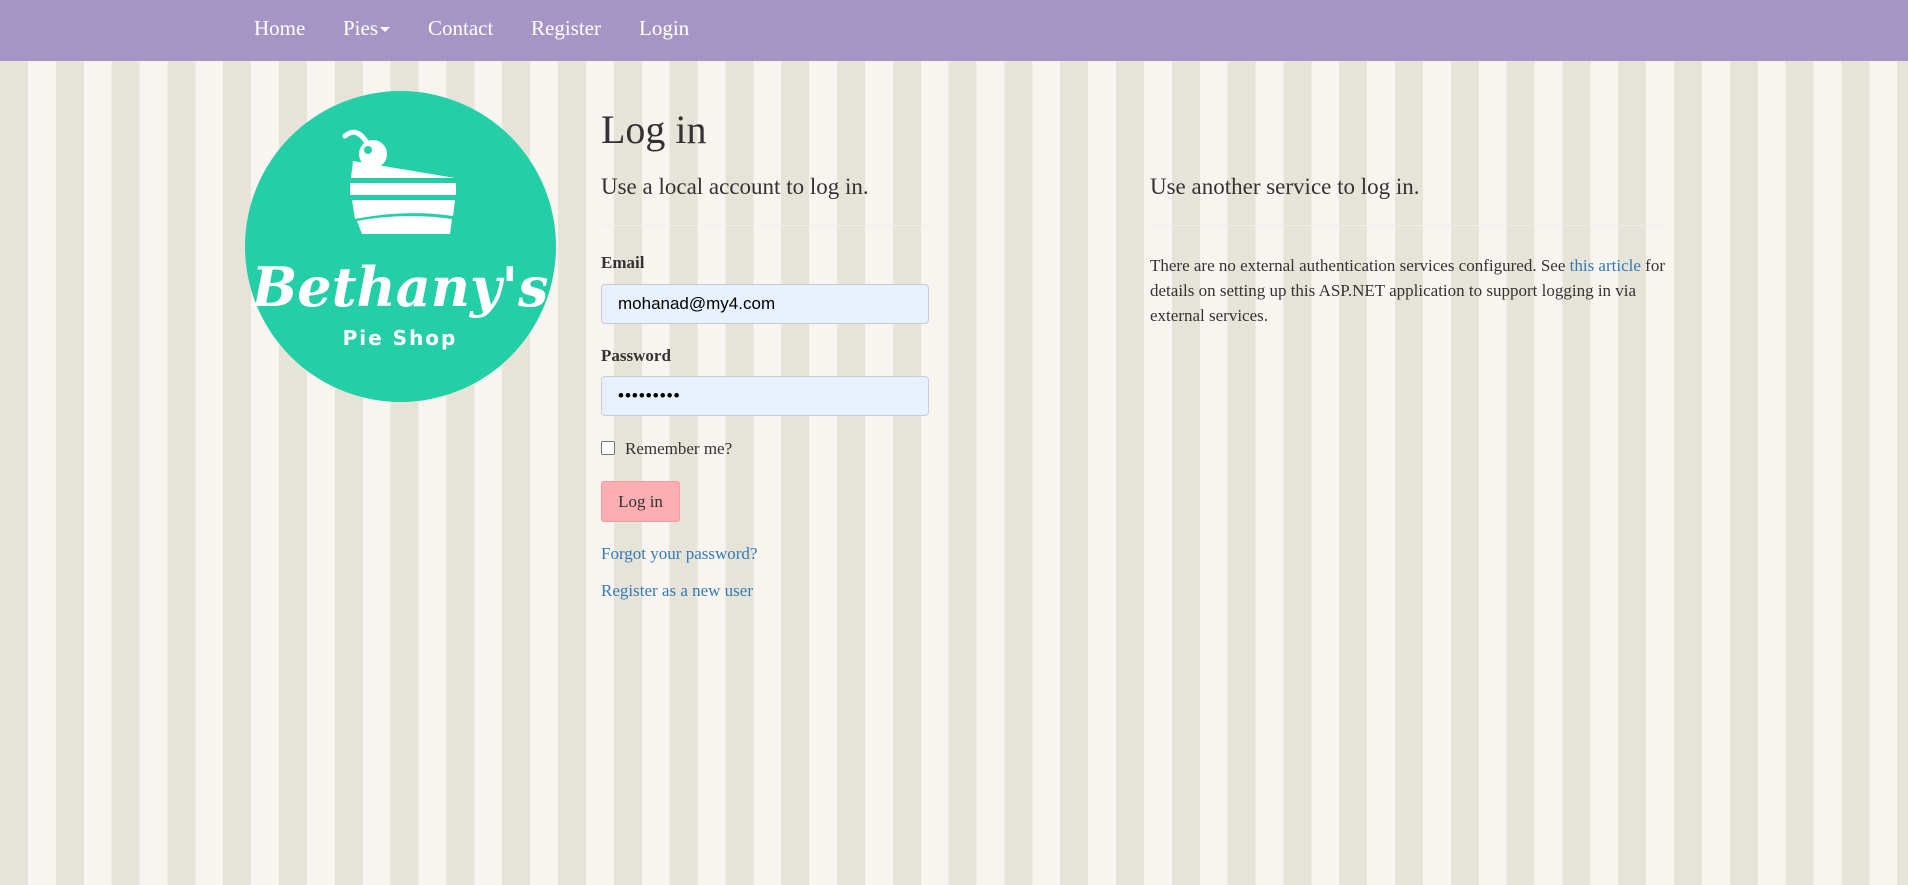 The width and height of the screenshot is (1908, 885). Describe the element at coordinates (361, 28) in the screenshot. I see `nav-pies-label: Pies` at that location.